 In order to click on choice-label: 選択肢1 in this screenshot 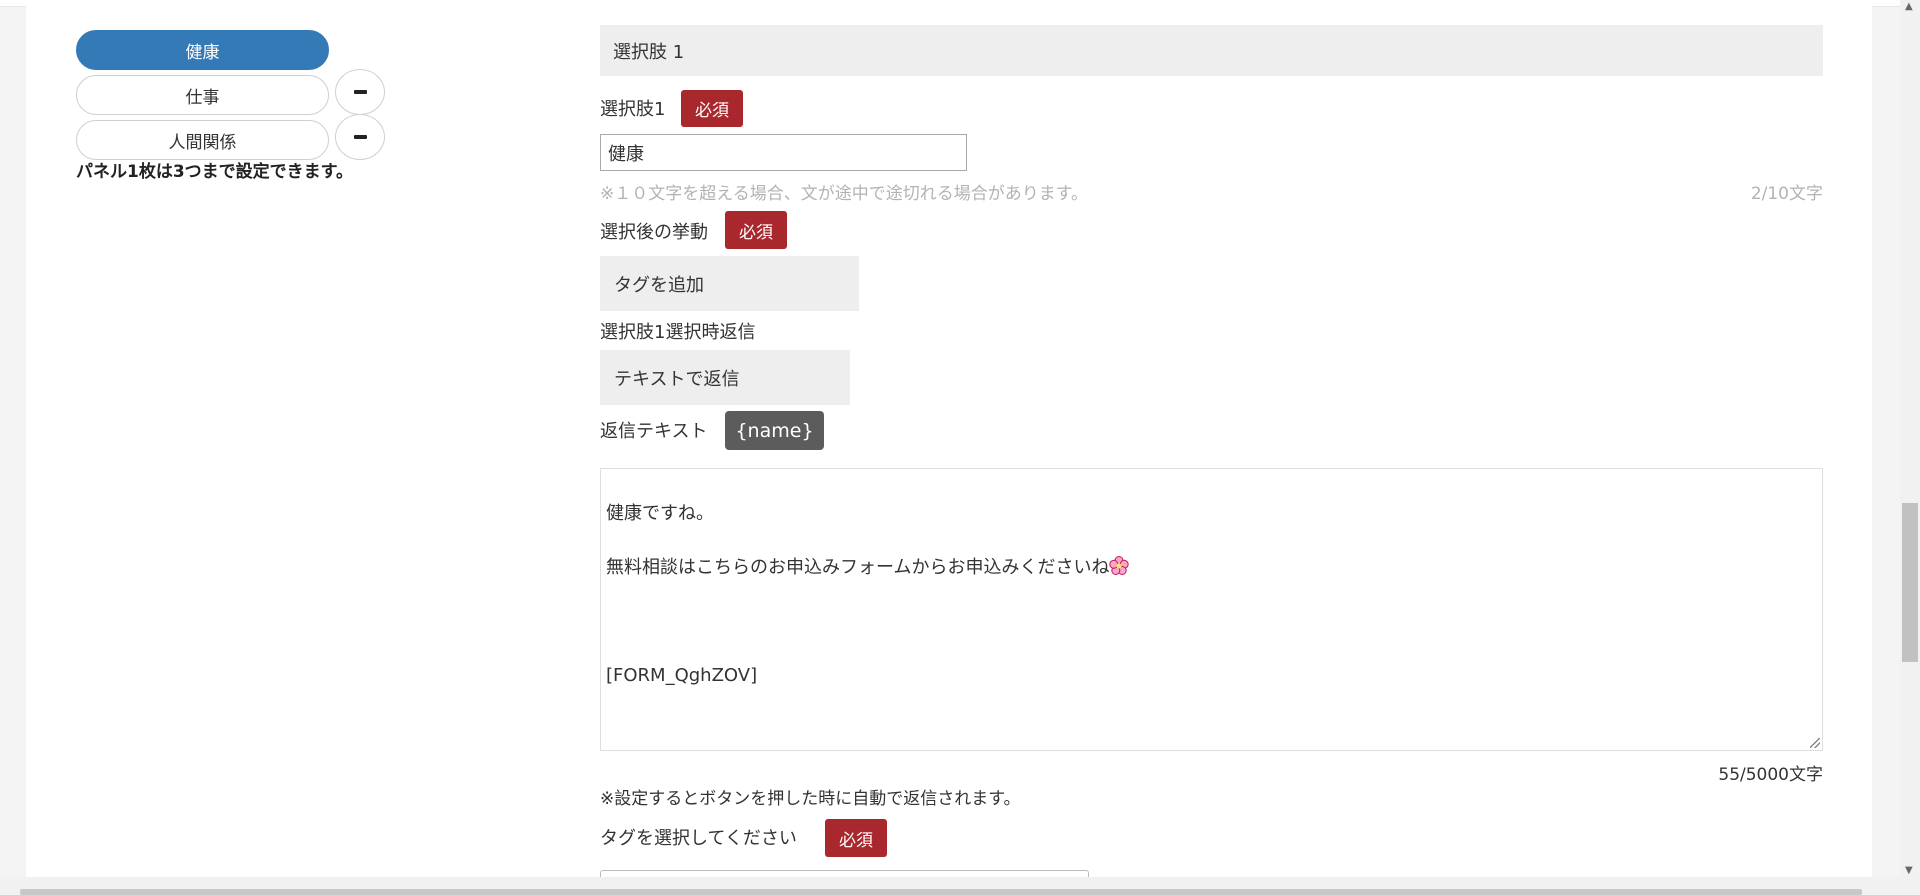, I will do `click(633, 109)`.